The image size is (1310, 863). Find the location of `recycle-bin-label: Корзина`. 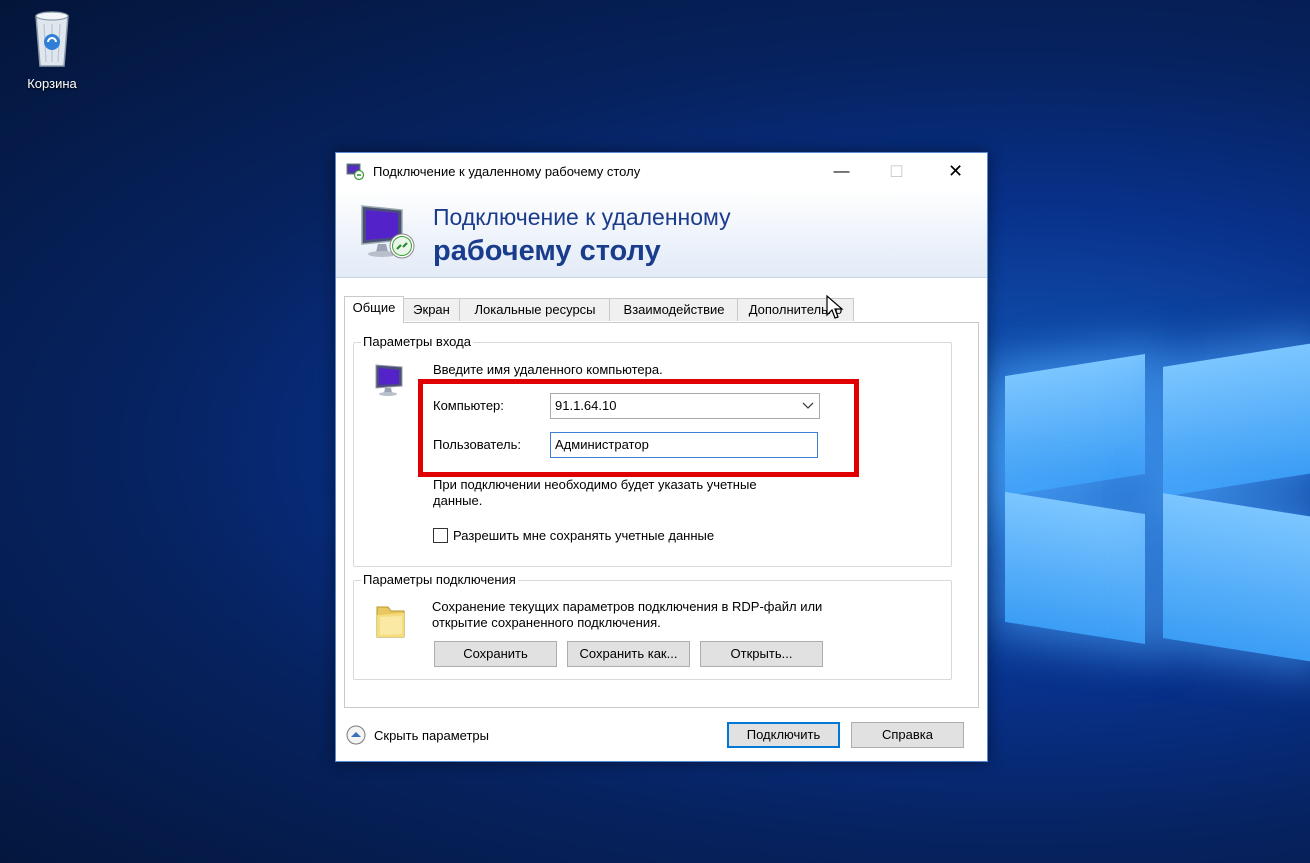

recycle-bin-label: Корзина is located at coordinates (52, 83).